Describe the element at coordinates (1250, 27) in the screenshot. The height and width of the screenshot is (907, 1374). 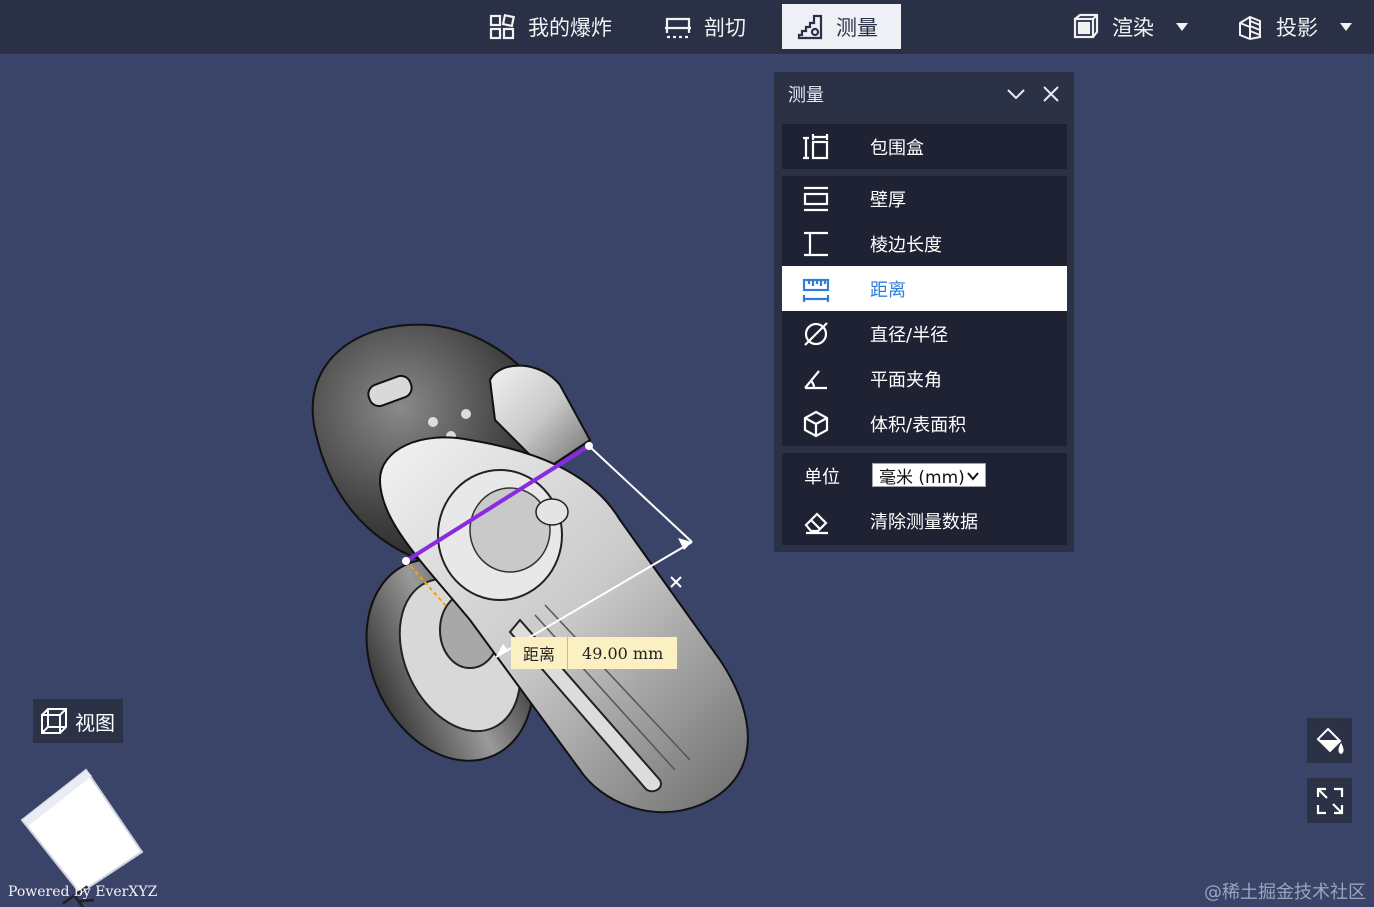
I see `projection-icon` at that location.